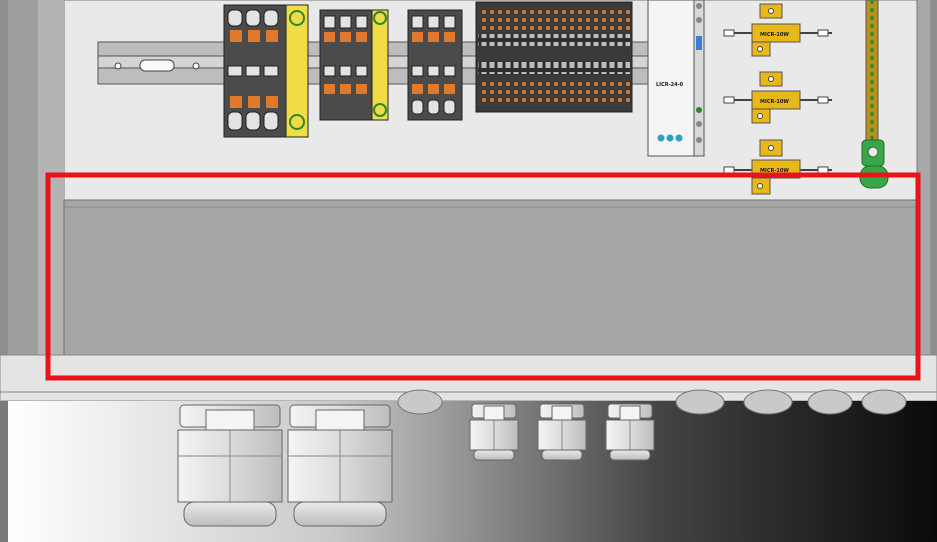 This screenshot has height=542, width=937. Describe the element at coordinates (670, 85) in the screenshot. I see `relay-module-label: LICR-24-0` at that location.